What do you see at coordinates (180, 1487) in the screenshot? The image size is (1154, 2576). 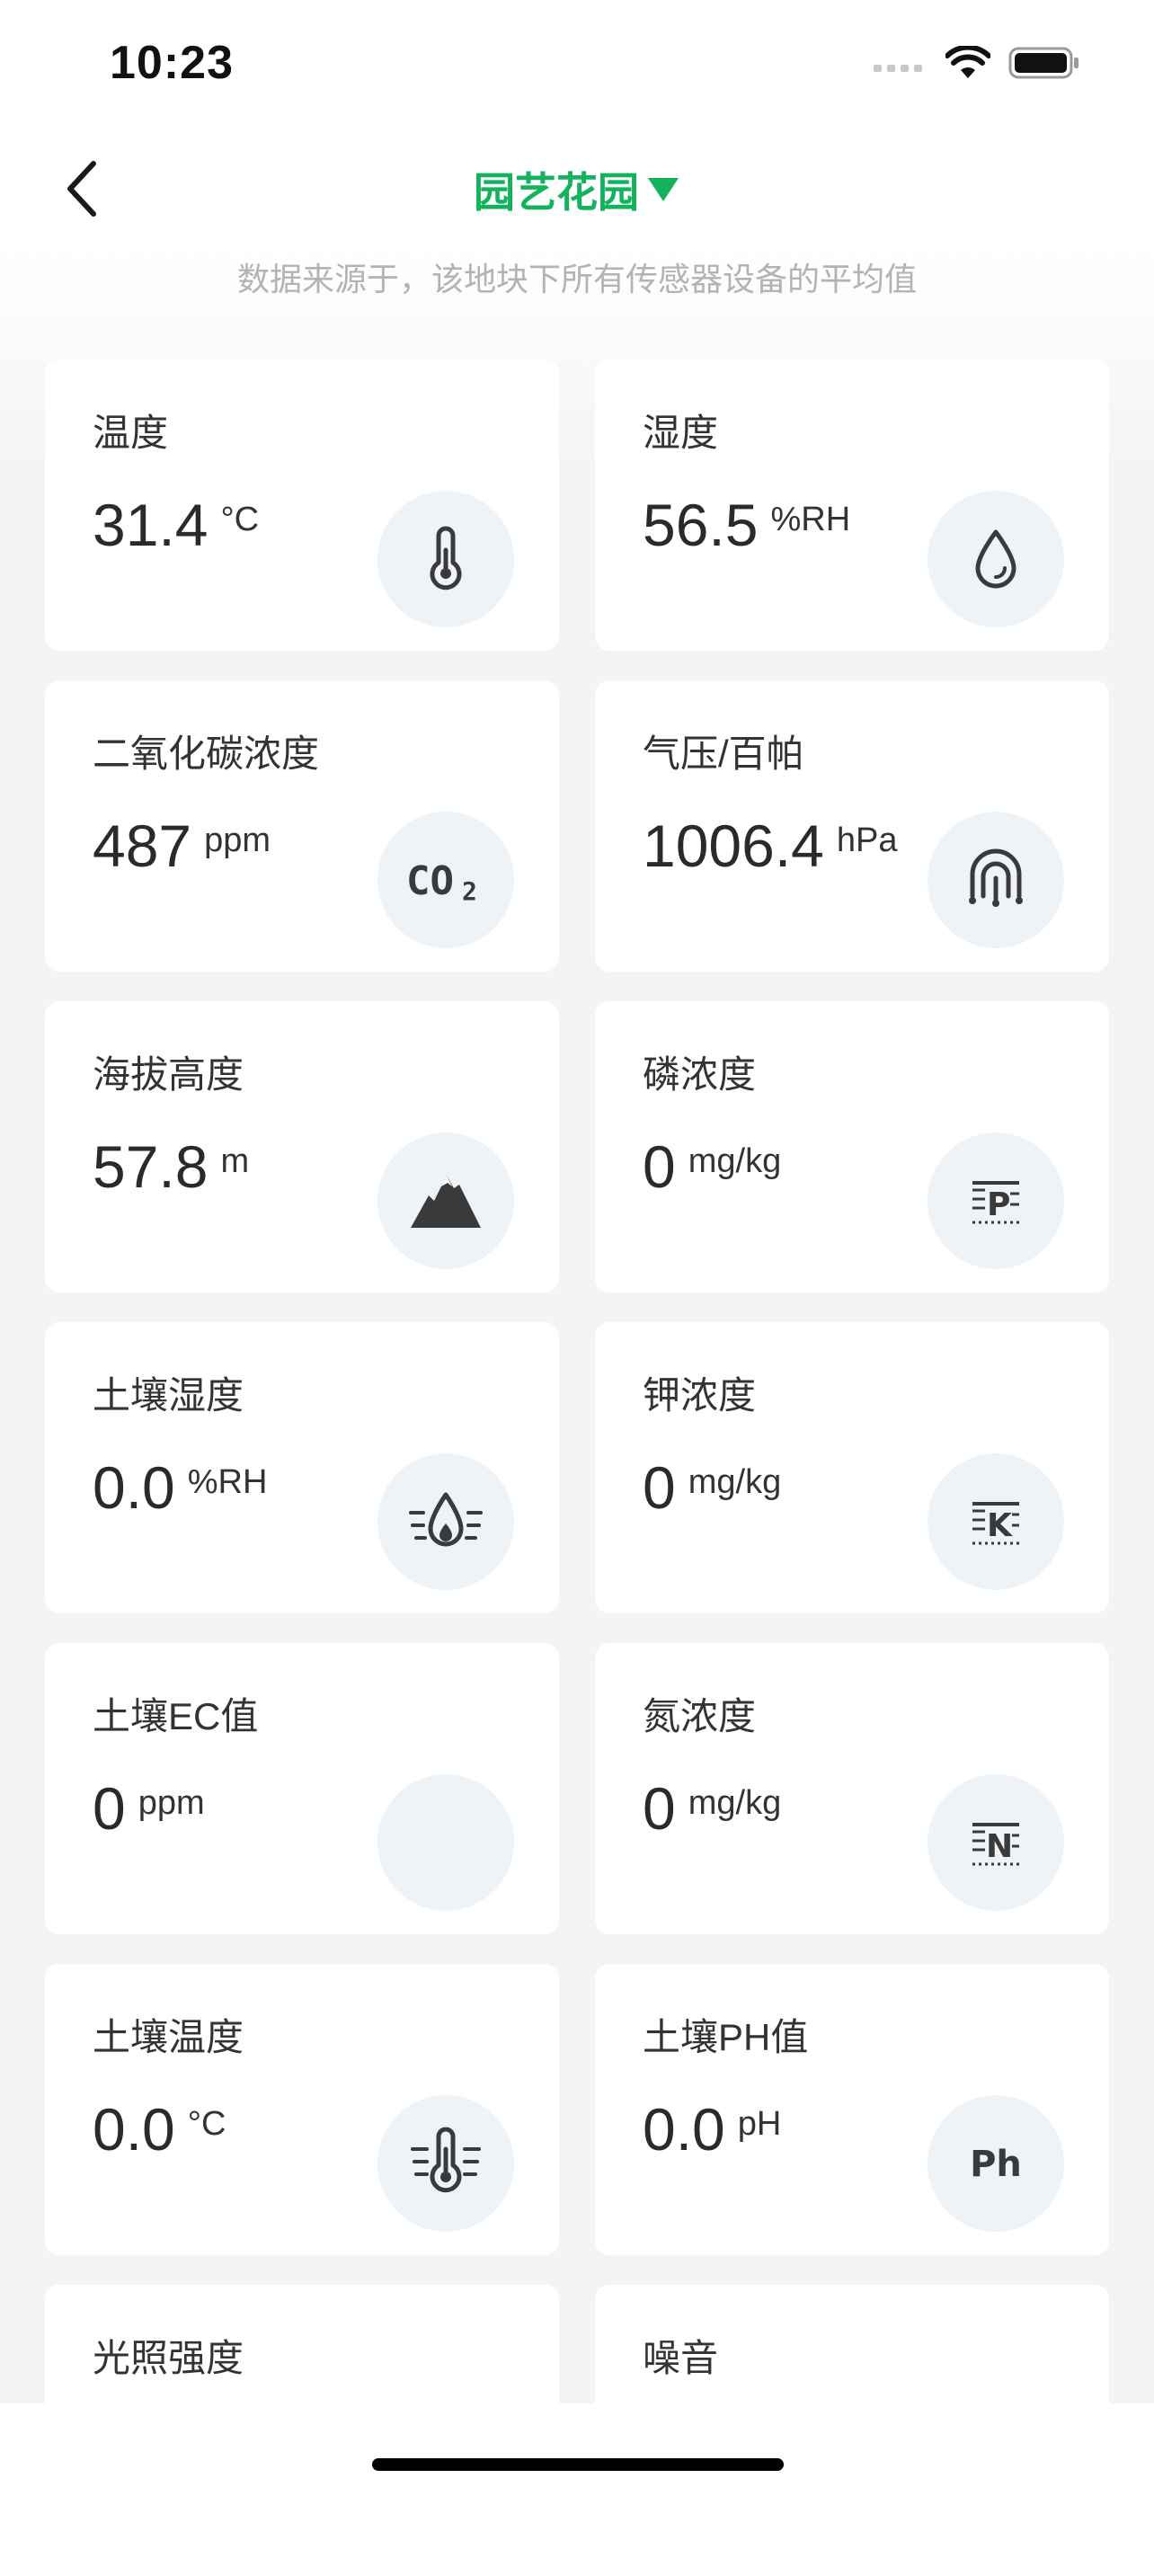 I see `card-reading: 0.0 %RH` at bounding box center [180, 1487].